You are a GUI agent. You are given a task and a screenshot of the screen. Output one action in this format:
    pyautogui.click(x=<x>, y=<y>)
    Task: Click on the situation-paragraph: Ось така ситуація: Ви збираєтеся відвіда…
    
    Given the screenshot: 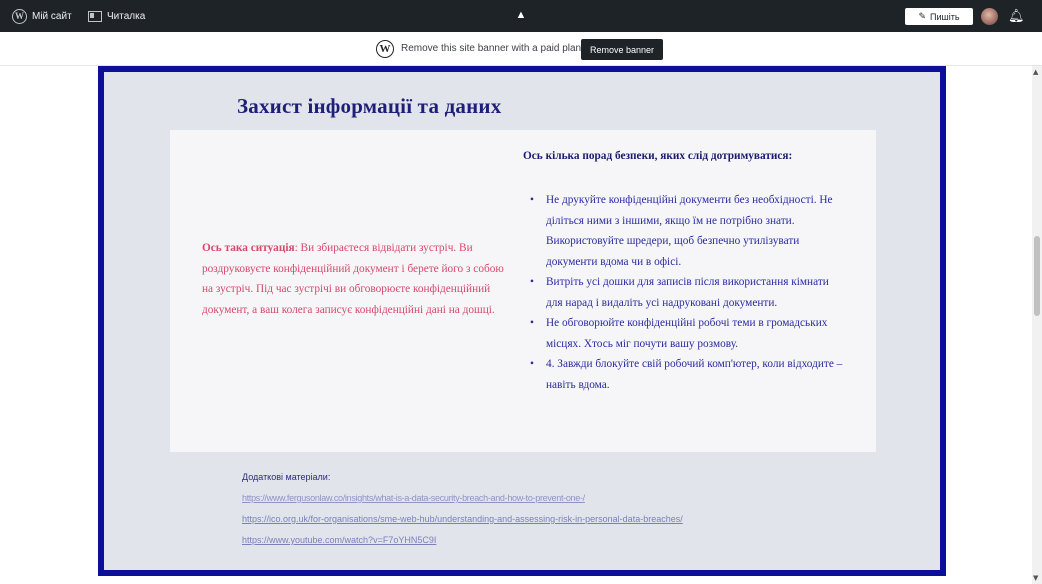 What is the action you would take?
    pyautogui.click(x=358, y=279)
    